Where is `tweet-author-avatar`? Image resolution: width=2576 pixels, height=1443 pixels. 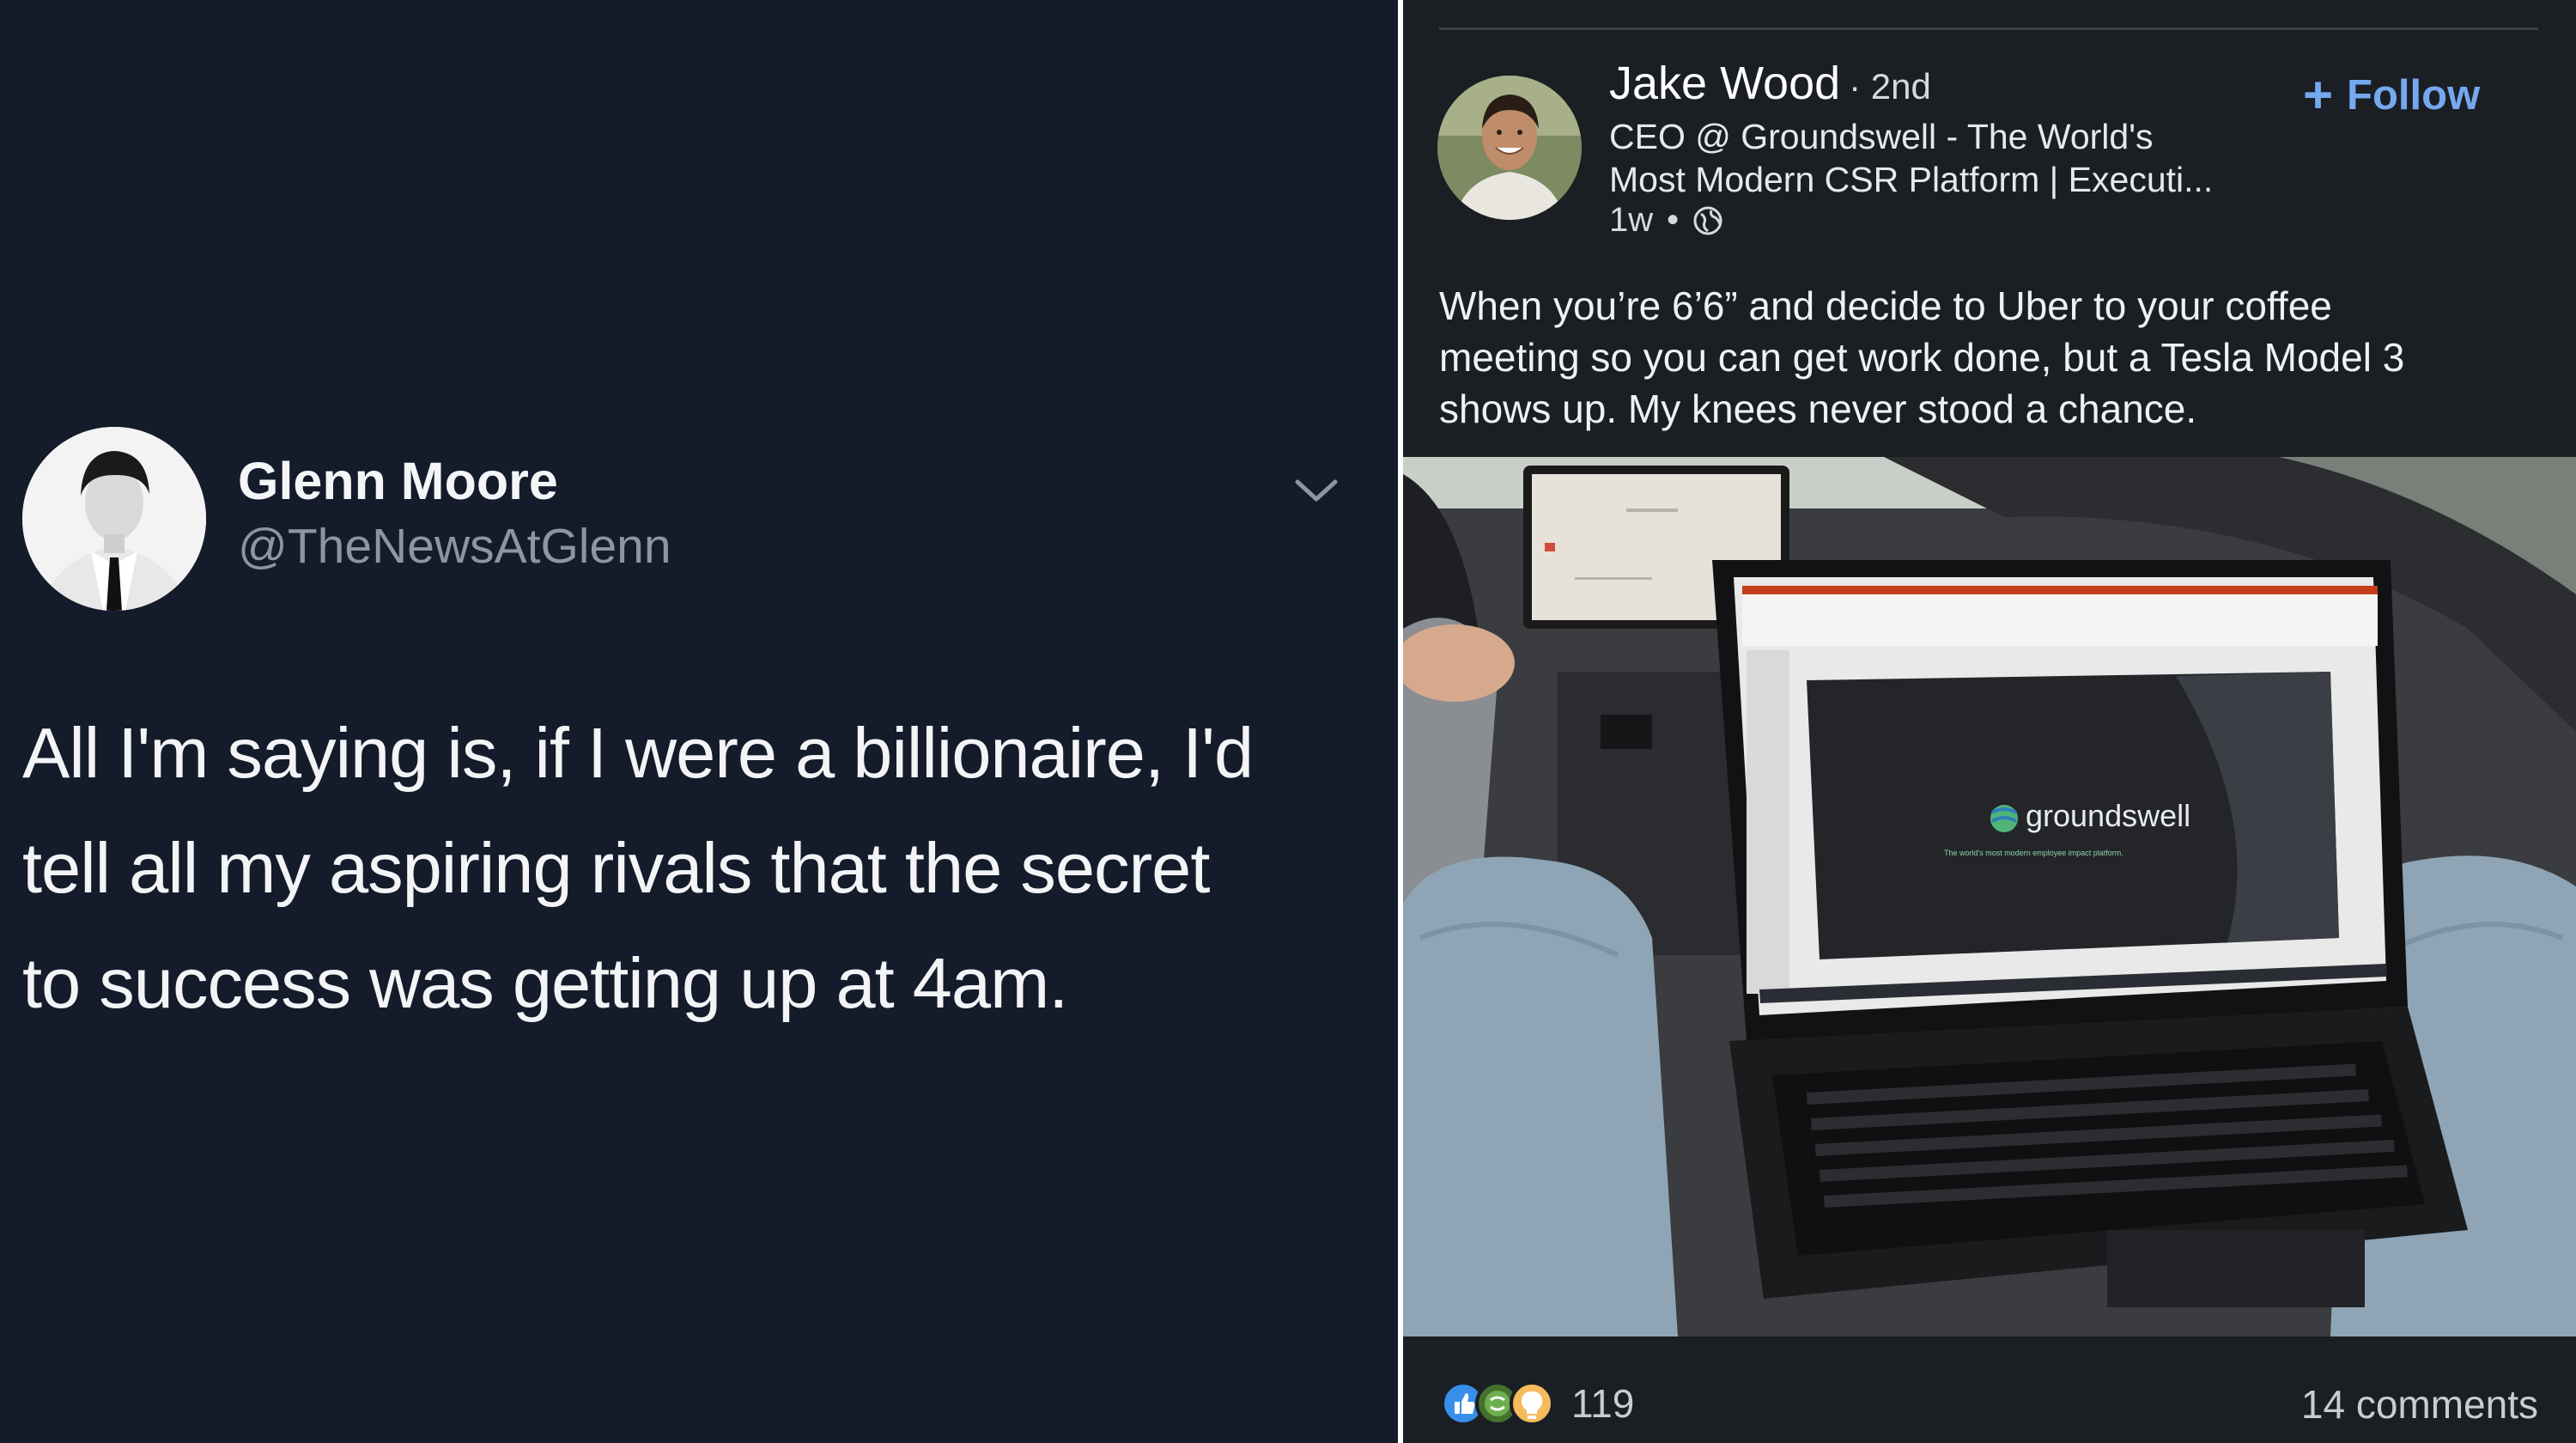
tweet-author-avatar is located at coordinates (114, 519).